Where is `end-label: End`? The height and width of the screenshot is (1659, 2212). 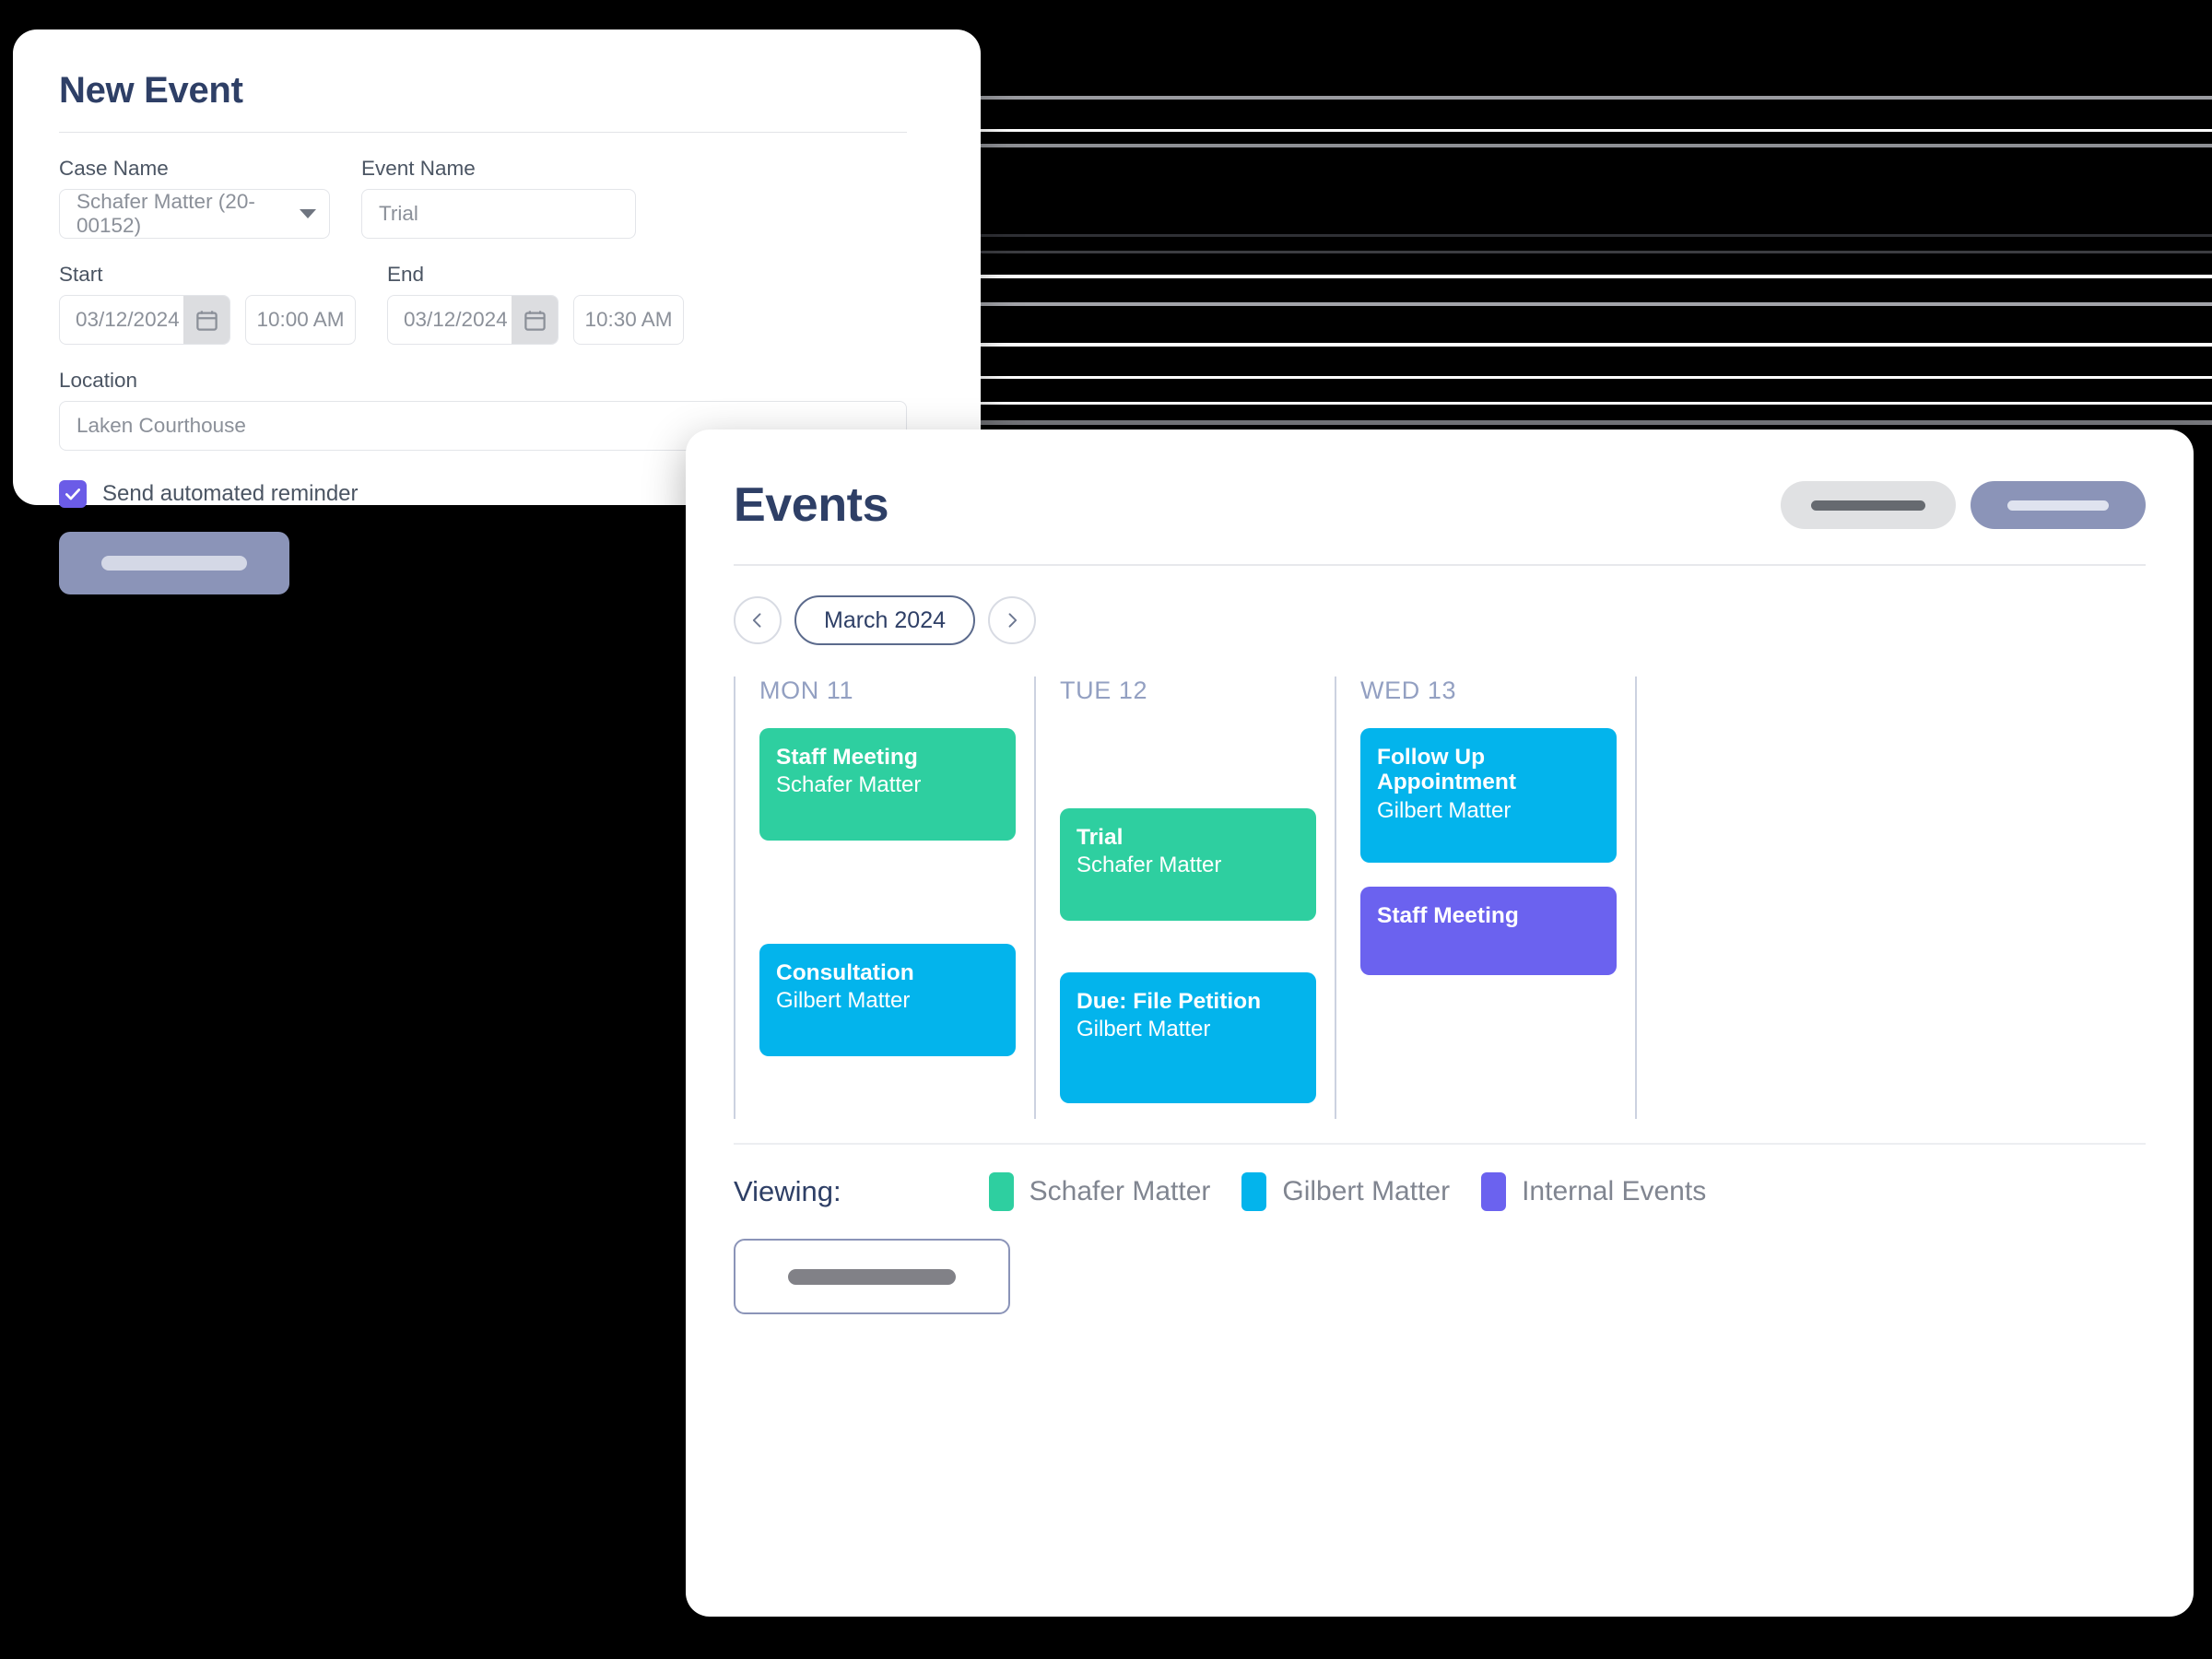 end-label: End is located at coordinates (406, 274).